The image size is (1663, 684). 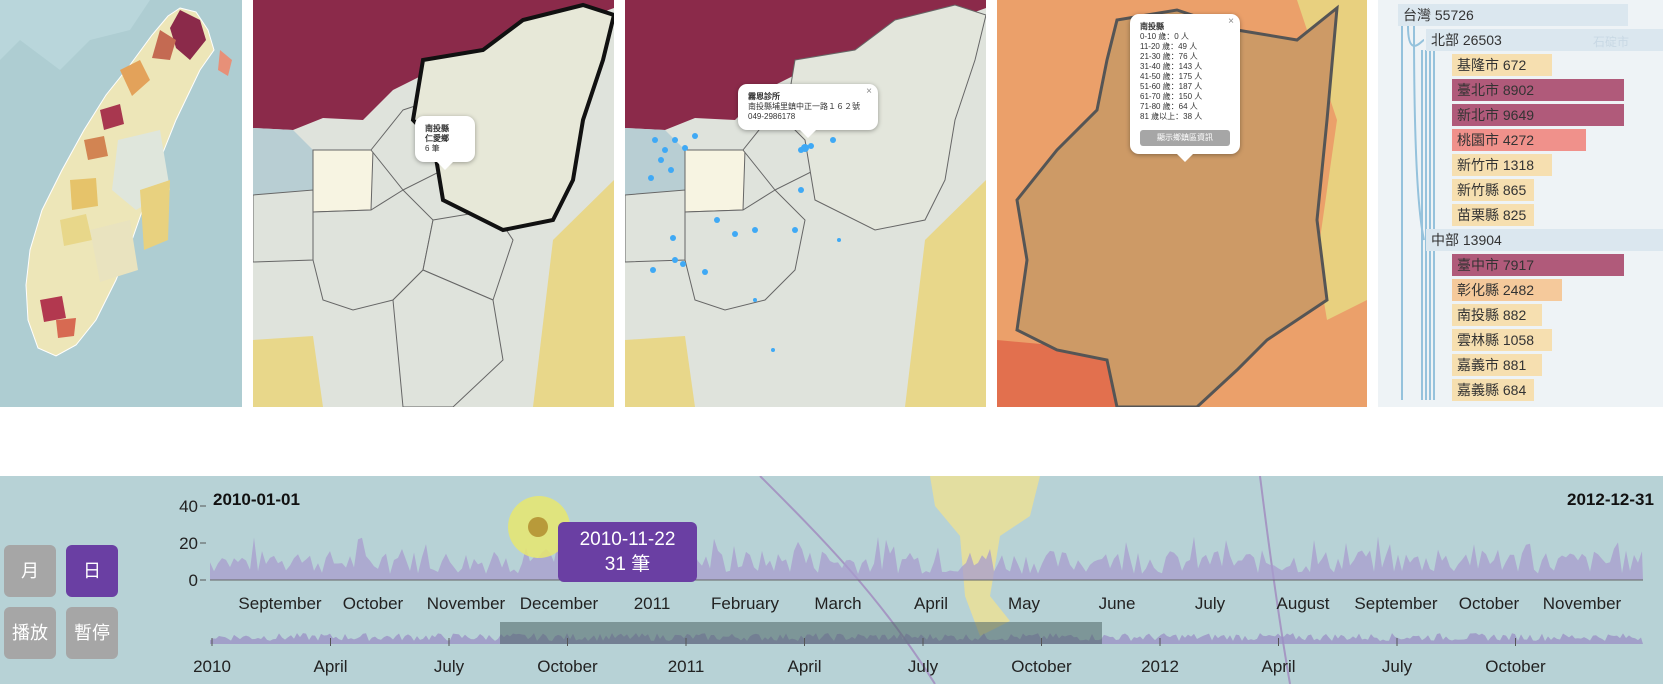 I want to click on show-township-info-button: 顯示鄉鎮區資訊, so click(x=1185, y=138).